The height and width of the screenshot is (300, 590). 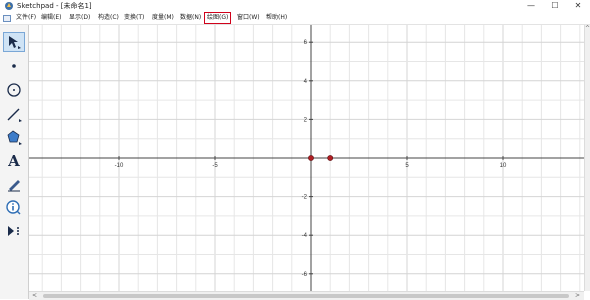 I want to click on y-tick-label: 6, so click(x=306, y=43).